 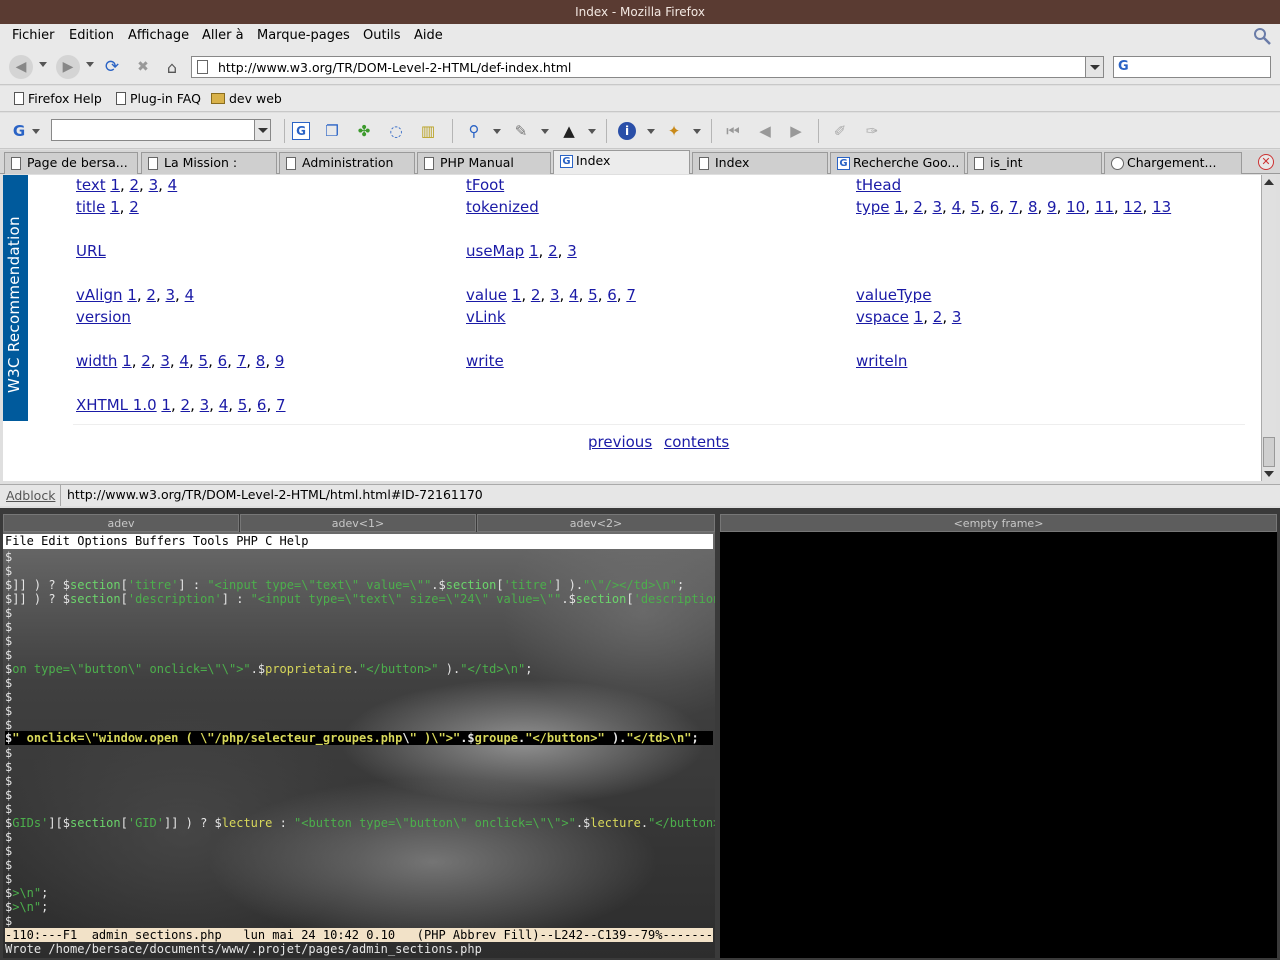 I want to click on back-history-dropdown, so click(x=43, y=64).